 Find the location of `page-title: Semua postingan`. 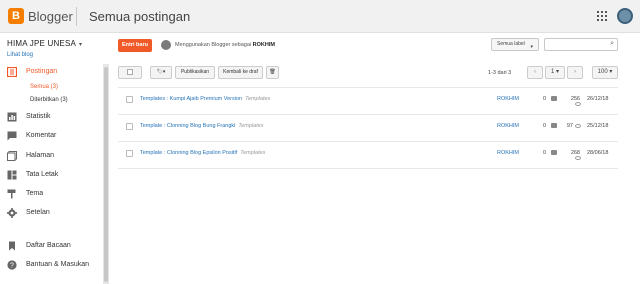

page-title: Semua postingan is located at coordinates (140, 16).